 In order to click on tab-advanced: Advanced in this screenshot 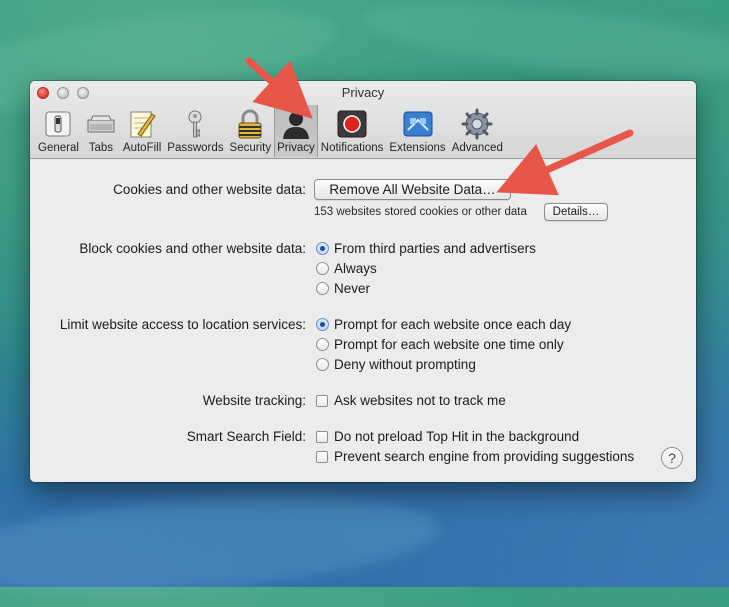, I will do `click(477, 131)`.